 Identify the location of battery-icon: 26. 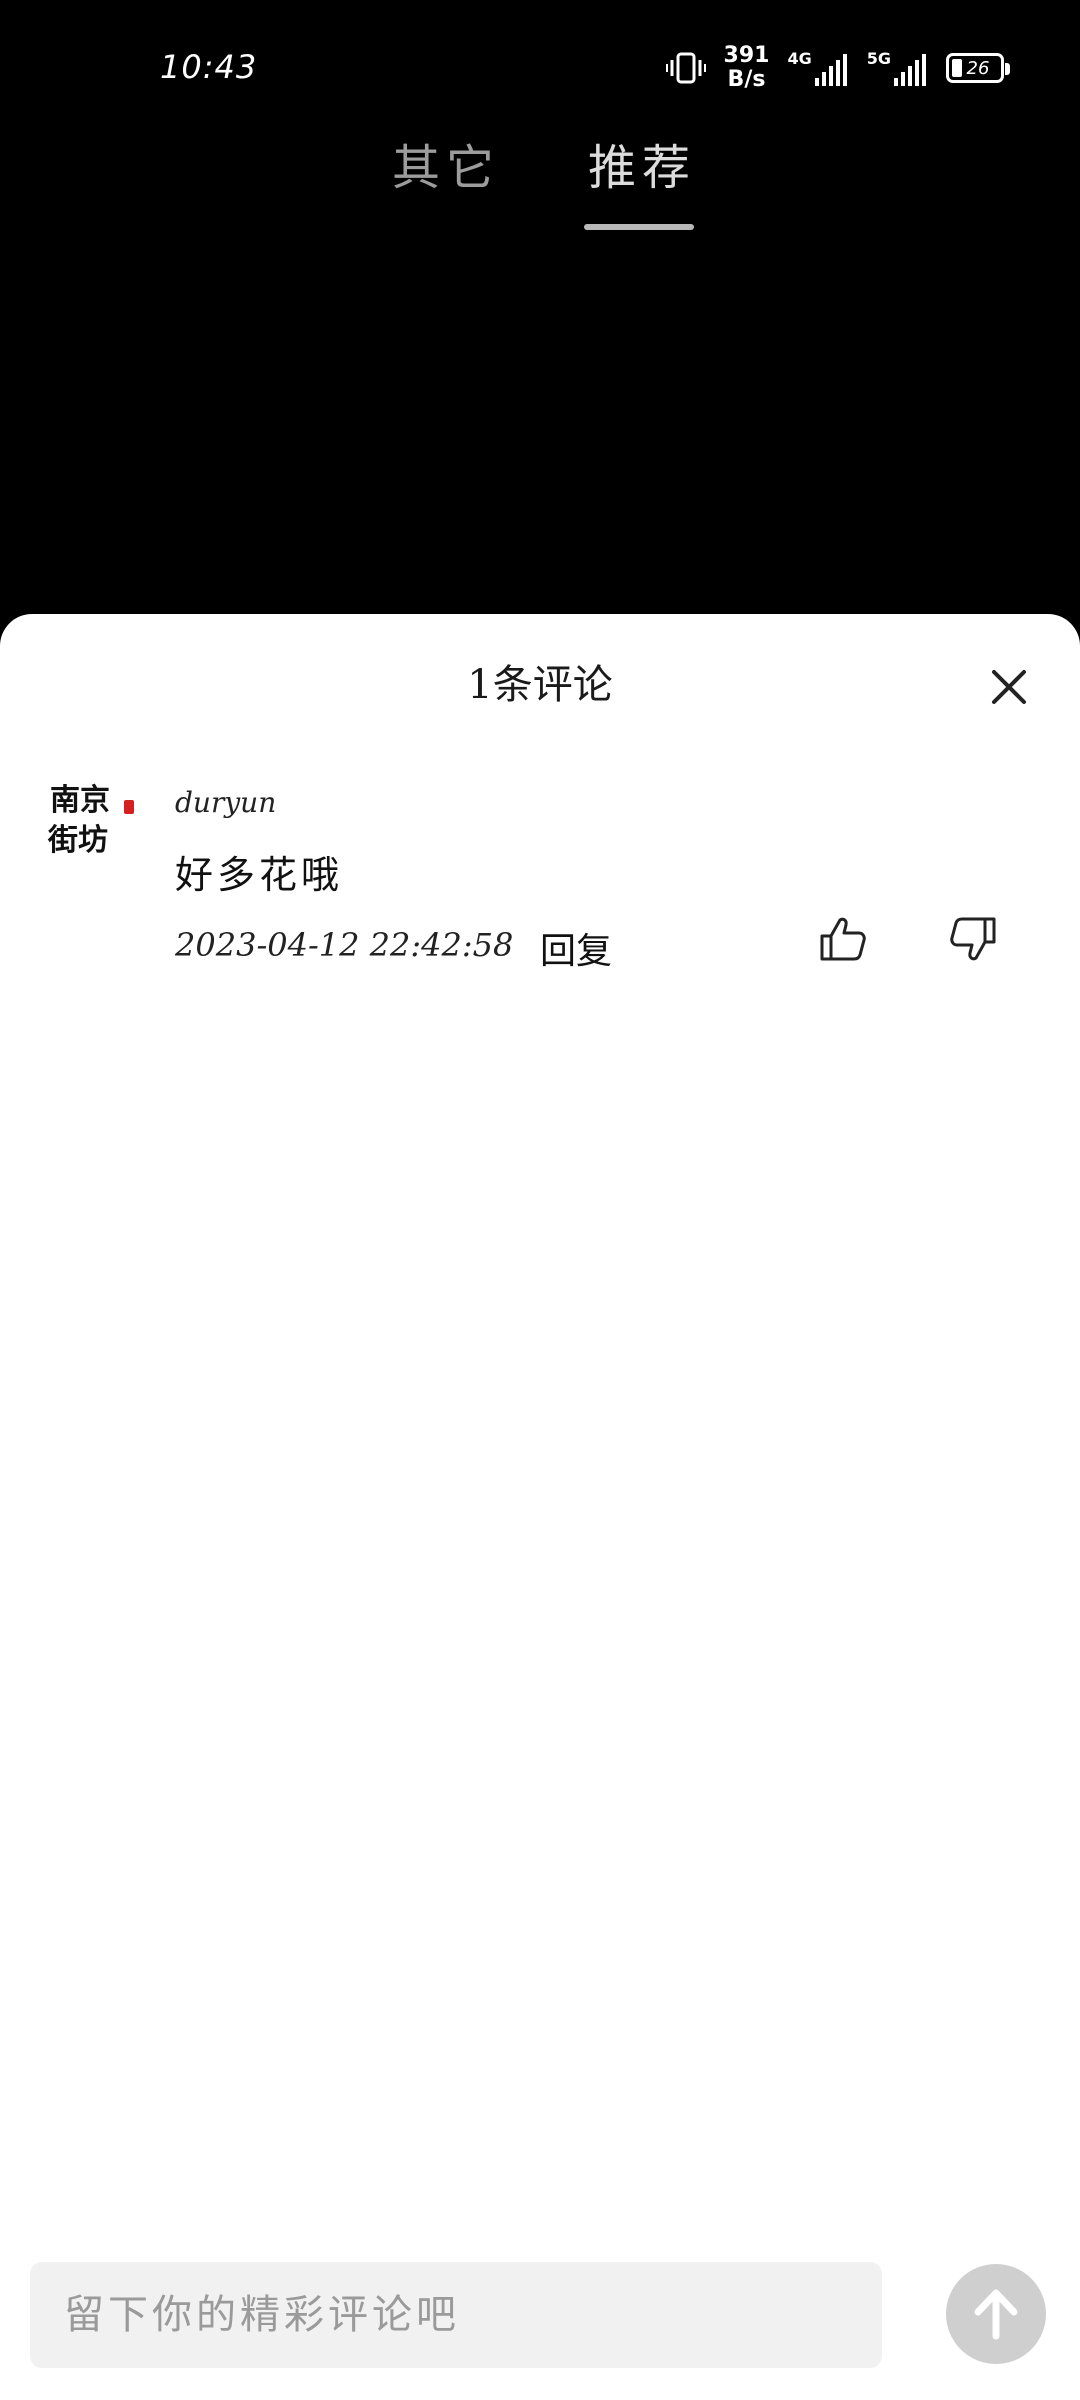
(978, 68).